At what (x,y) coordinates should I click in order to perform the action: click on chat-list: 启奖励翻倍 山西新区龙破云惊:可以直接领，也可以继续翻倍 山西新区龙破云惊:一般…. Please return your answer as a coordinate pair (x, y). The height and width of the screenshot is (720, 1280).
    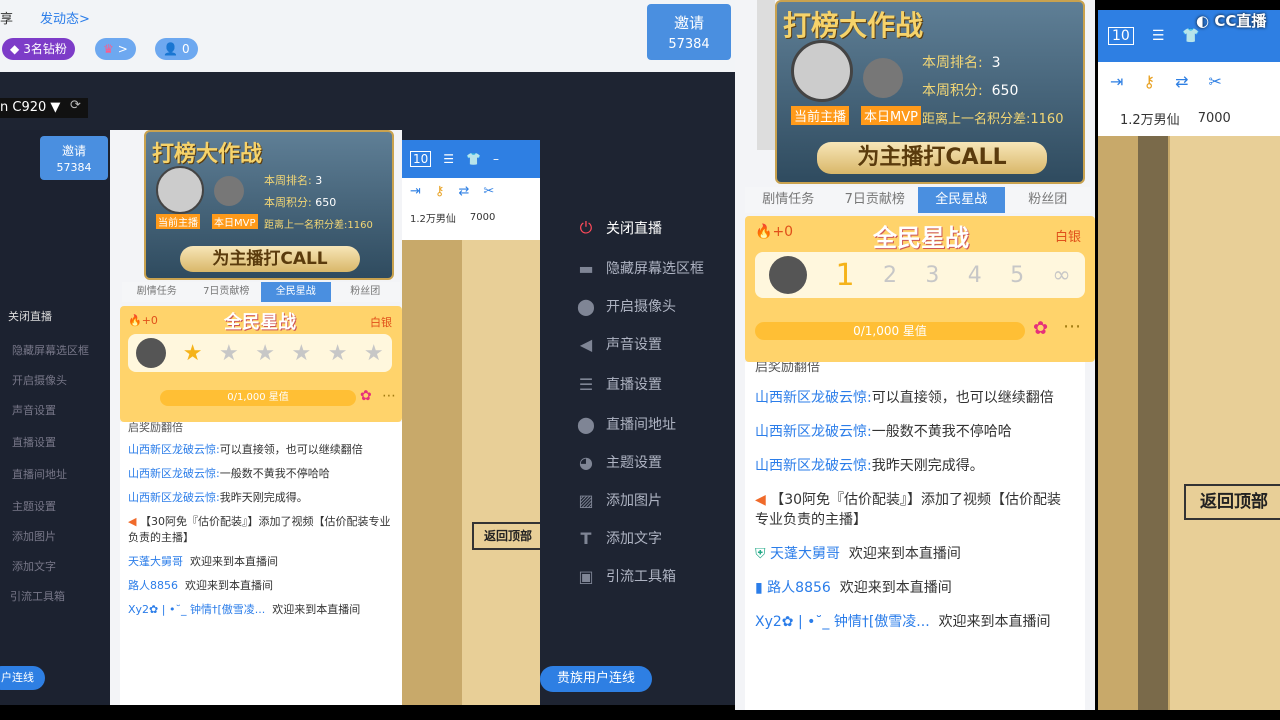
    Looking at the image, I should click on (915, 536).